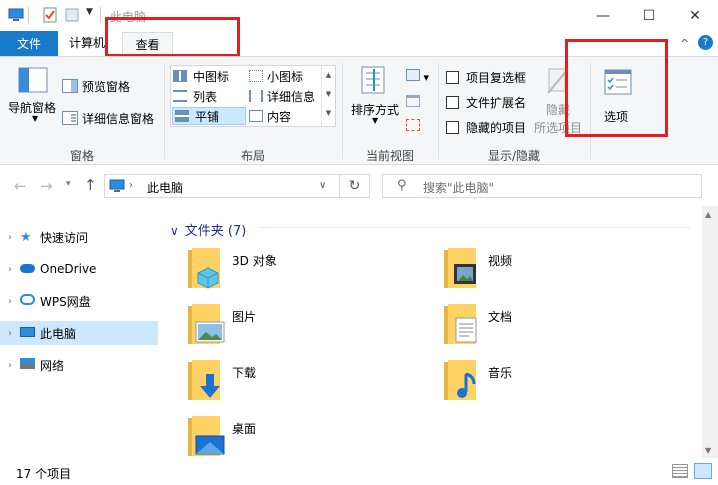  Describe the element at coordinates (276, 76) in the screenshot. I see `layout-small-icons: 小图标` at that location.